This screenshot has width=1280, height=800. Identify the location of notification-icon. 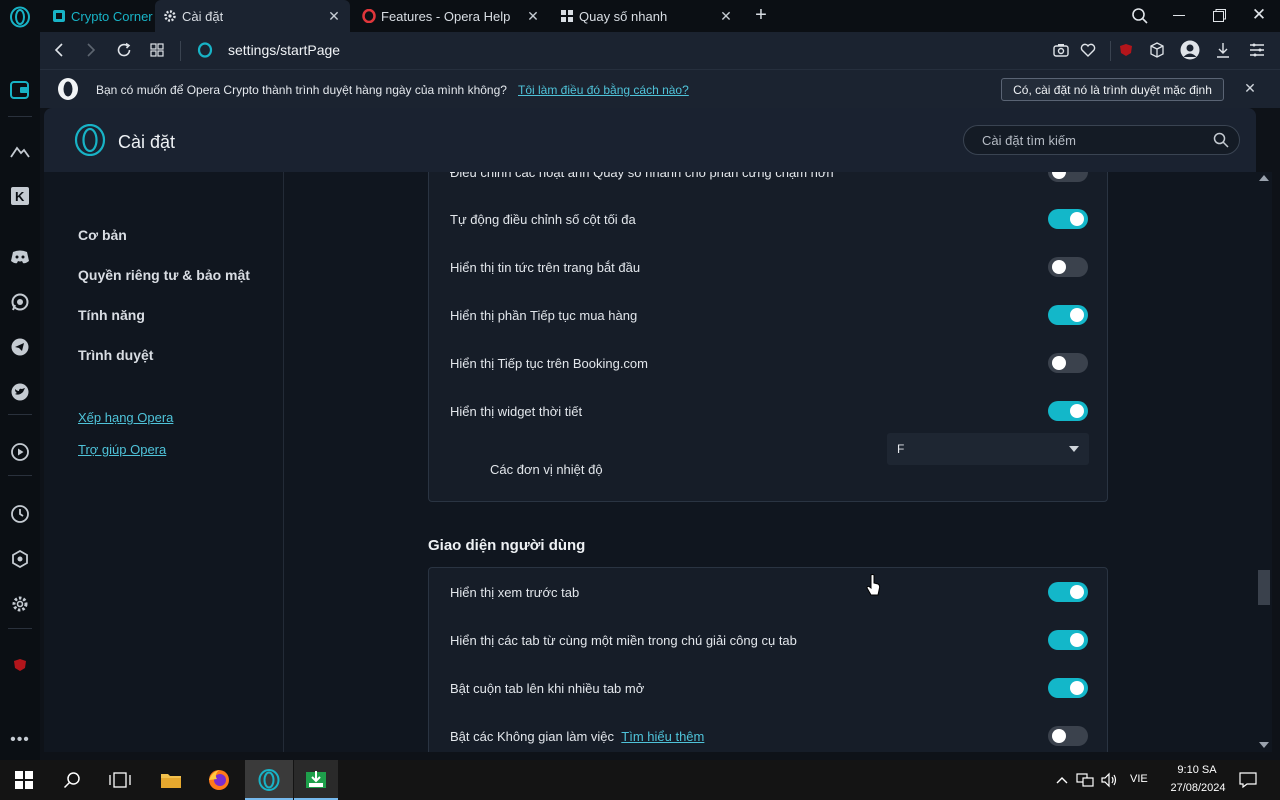
(1248, 780).